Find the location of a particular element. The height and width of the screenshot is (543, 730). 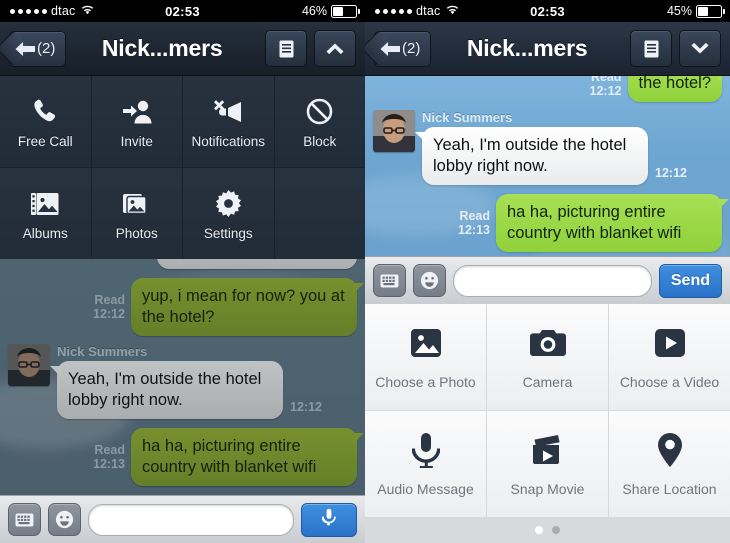

left-input-bar is located at coordinates (182, 519).